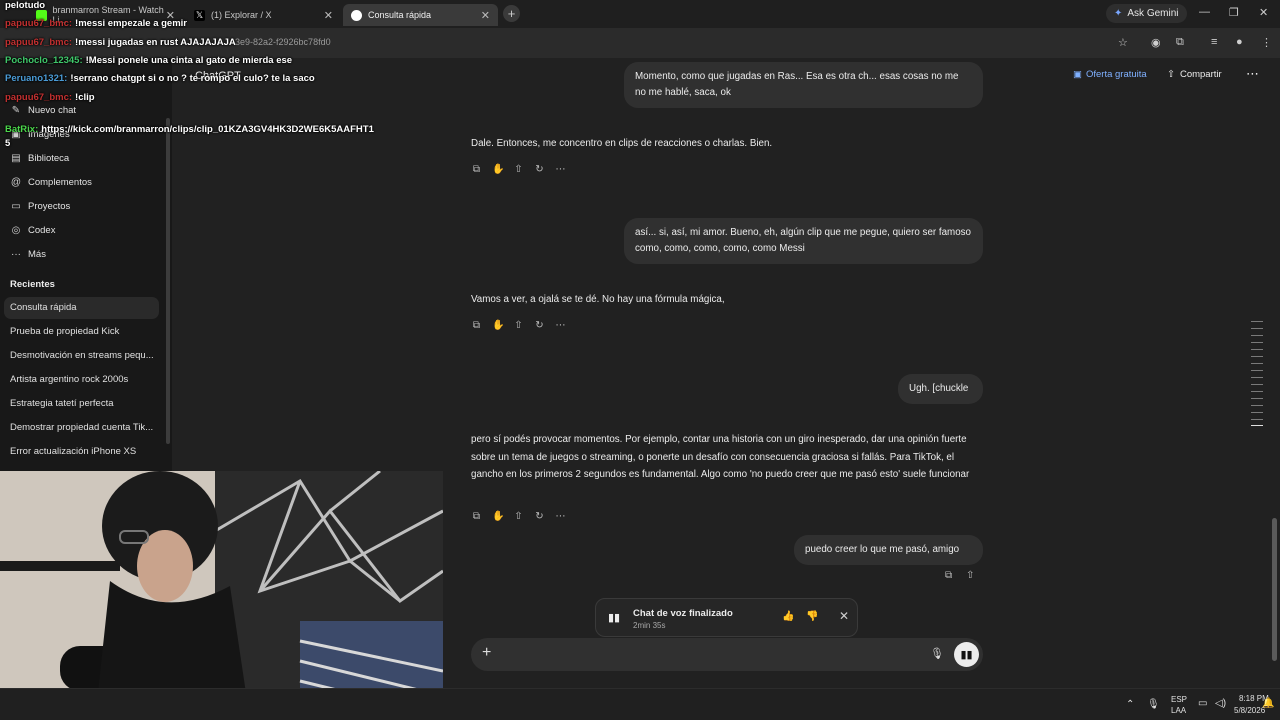 This screenshot has width=1280, height=720. I want to click on sidebar, so click(86, 264).